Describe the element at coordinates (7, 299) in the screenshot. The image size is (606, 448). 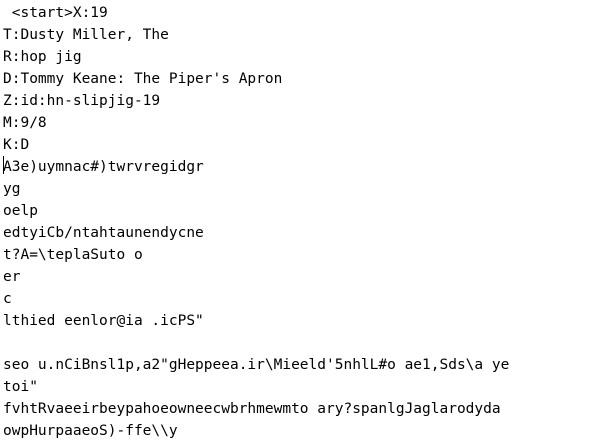
I see `text-line: c` at that location.